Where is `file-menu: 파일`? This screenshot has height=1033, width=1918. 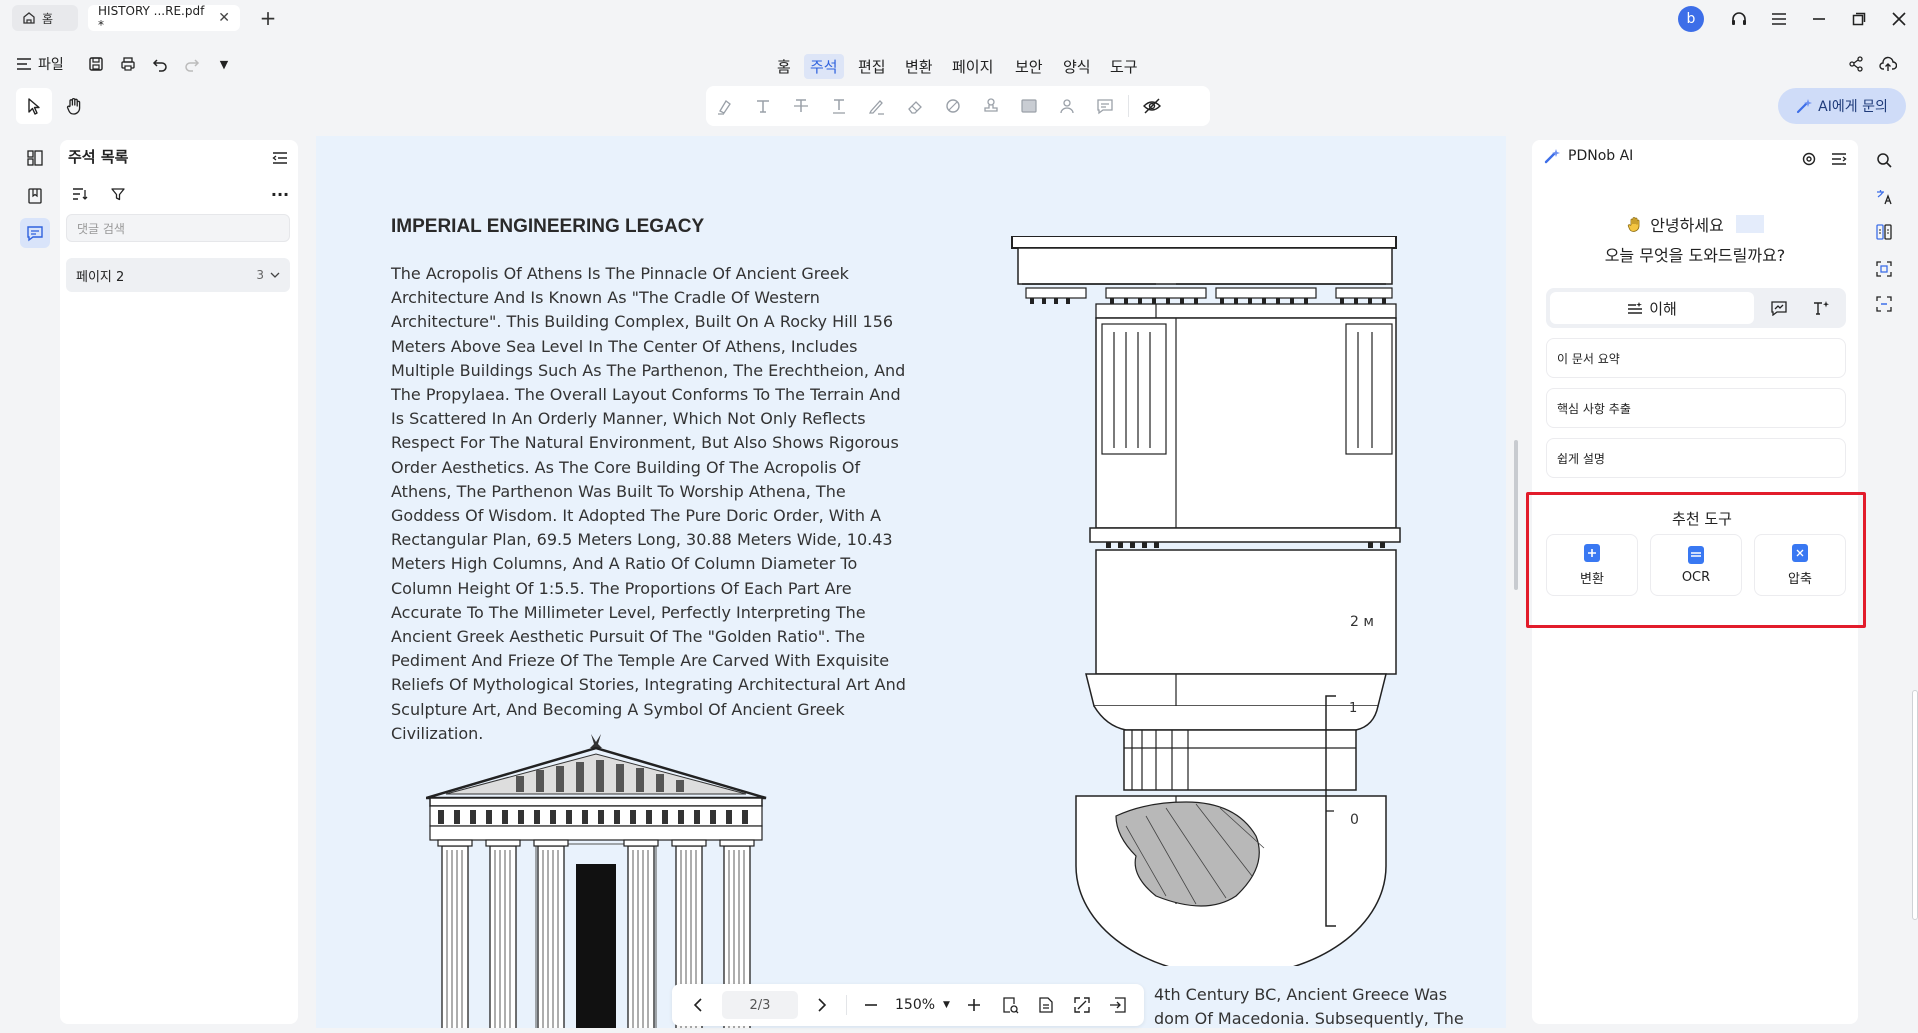 file-menu: 파일 is located at coordinates (40, 64).